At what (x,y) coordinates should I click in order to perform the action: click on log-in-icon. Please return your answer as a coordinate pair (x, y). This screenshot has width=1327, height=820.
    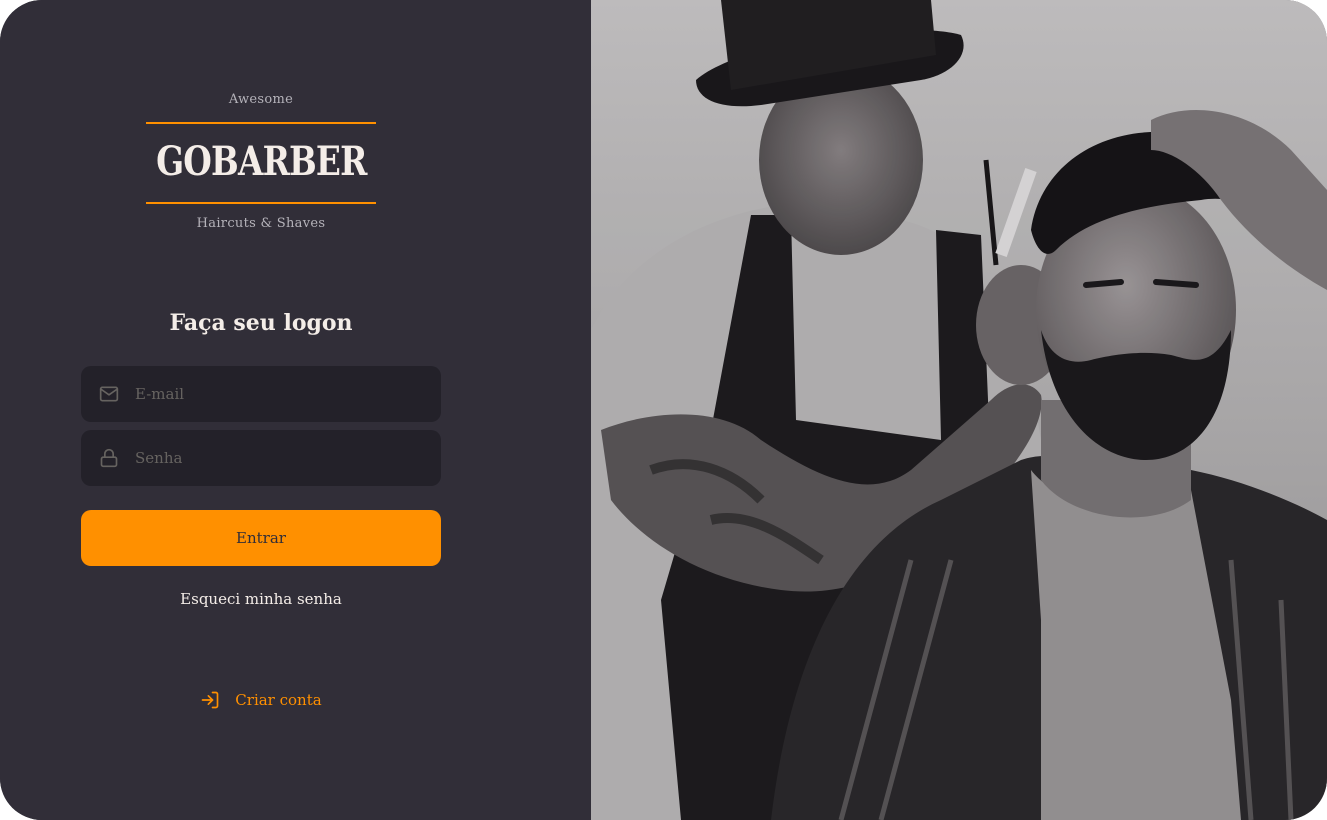
    Looking at the image, I should click on (210, 700).